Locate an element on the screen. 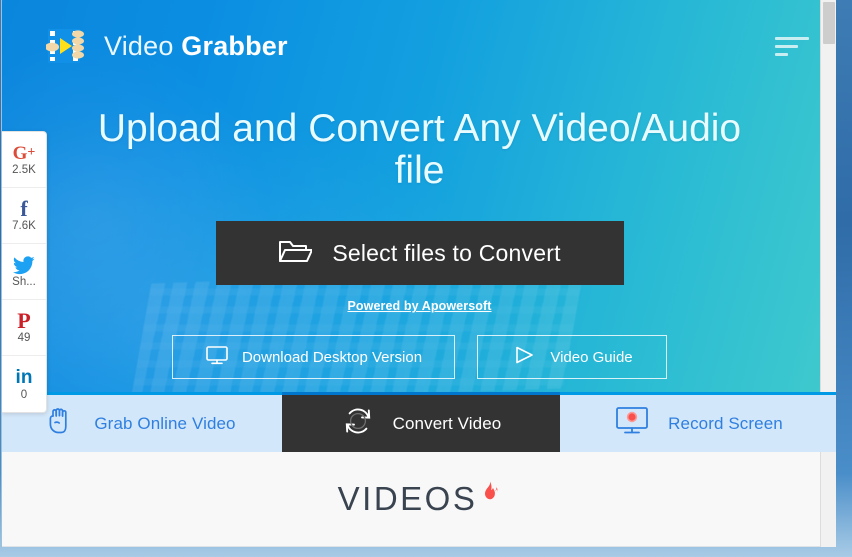  social-share-rail: G + 2.5K f 7.6K Sh... P 49 in 0 is located at coordinates (24, 272).